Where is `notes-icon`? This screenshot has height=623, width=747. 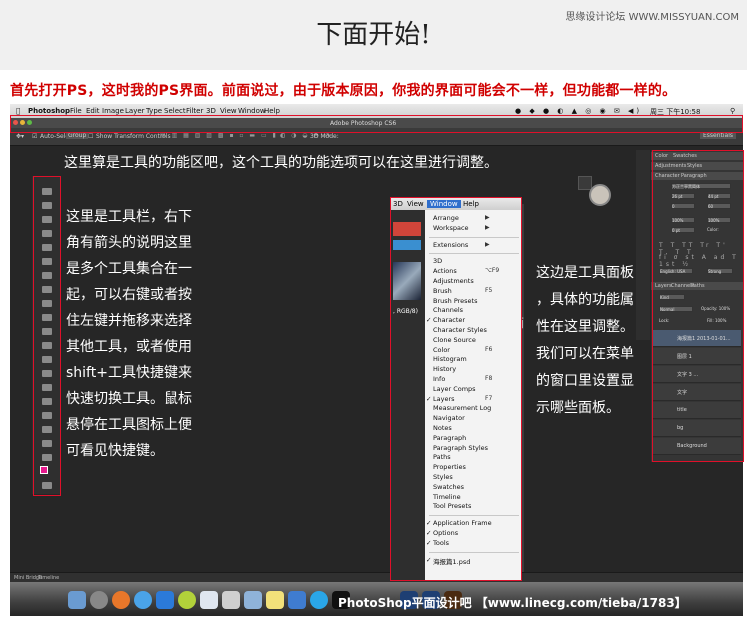 notes-icon is located at coordinates (275, 600).